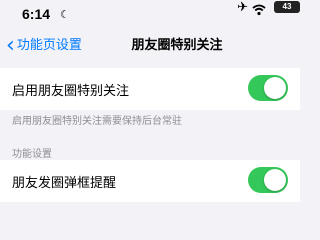 The width and height of the screenshot is (320, 240). I want to click on footnote-text: 启用朋友圈特别关注需要保持后台常驻, so click(97, 121).